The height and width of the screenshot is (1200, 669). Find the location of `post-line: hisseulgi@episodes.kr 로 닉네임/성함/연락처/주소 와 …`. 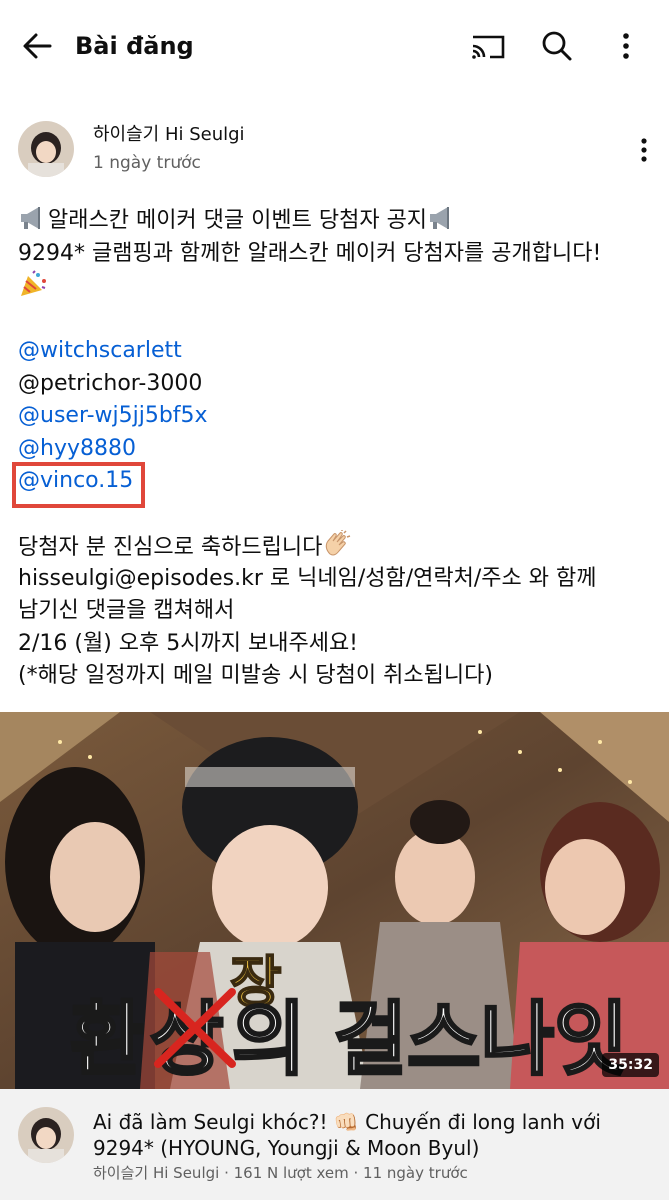

post-line: hisseulgi@episodes.kr 로 닉네임/성함/연락처/주소 와 … is located at coordinates (307, 578).